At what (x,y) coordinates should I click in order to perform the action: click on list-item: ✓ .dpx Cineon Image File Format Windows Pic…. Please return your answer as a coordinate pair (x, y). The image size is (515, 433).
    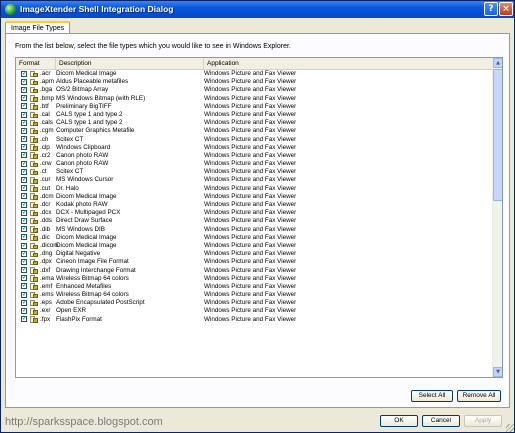
    Looking at the image, I should click on (254, 262).